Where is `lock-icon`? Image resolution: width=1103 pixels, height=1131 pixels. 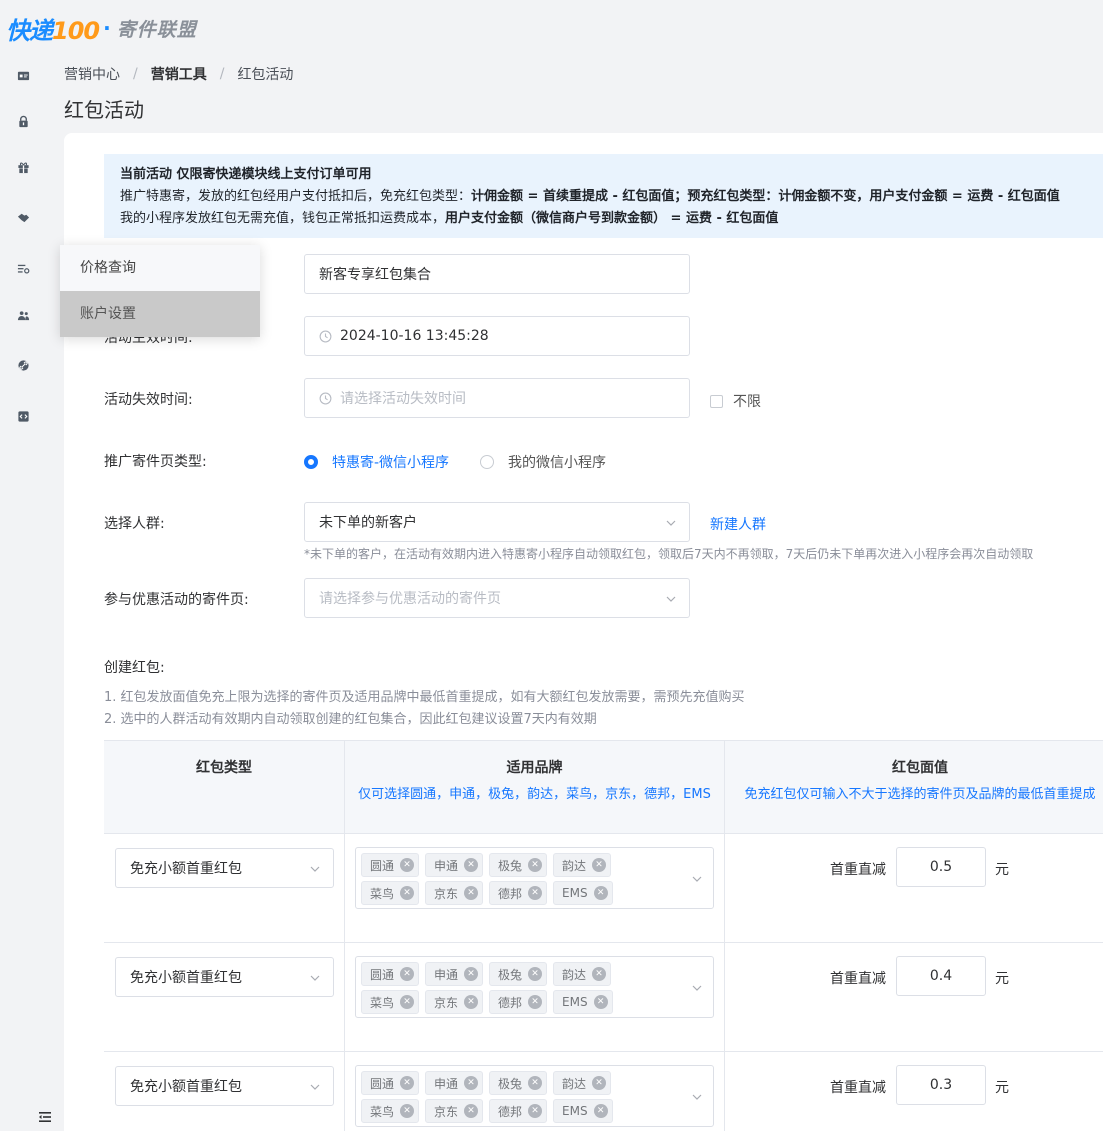
lock-icon is located at coordinates (23, 121).